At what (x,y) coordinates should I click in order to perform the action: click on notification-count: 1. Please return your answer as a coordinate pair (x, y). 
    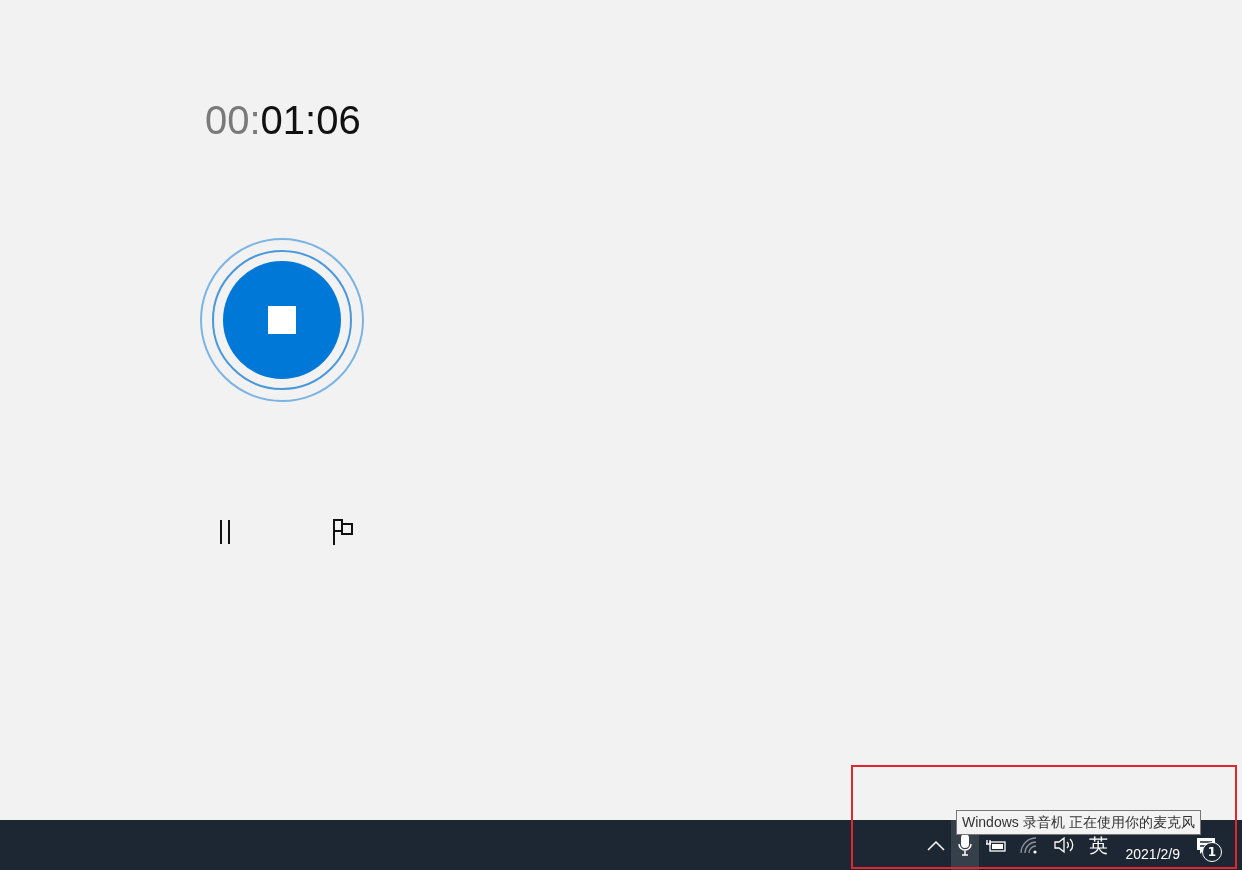
    Looking at the image, I should click on (1212, 852).